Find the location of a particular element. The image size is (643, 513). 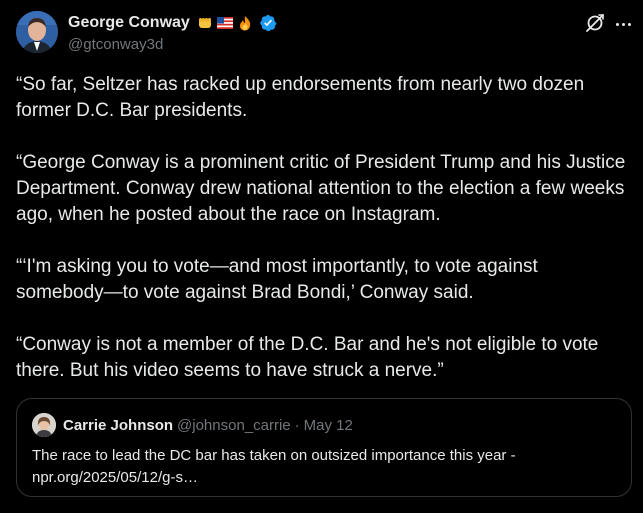

quoted-author-name: Carrie Johnson is located at coordinates (118, 425).